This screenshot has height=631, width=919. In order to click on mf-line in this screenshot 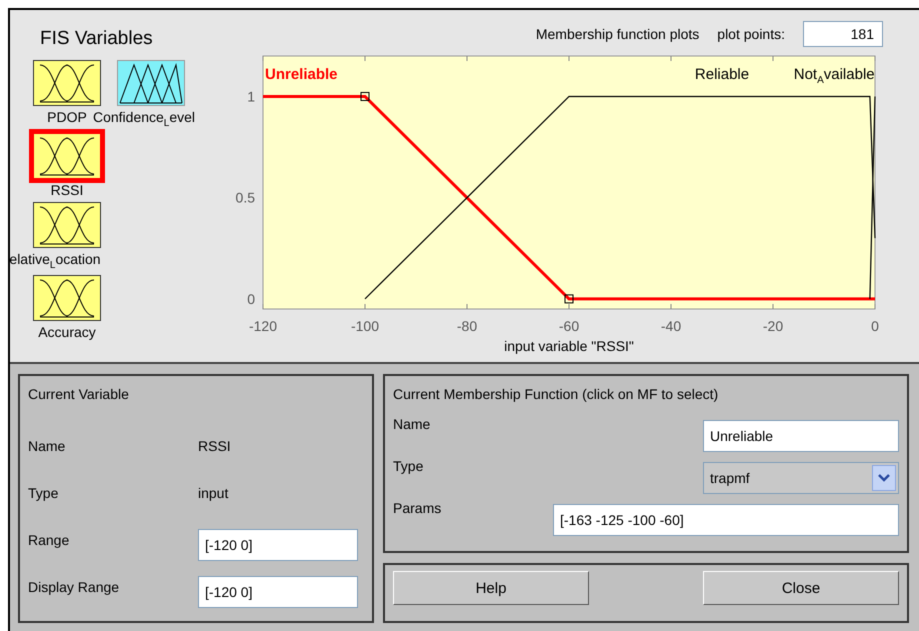, I will do `click(872, 197)`.